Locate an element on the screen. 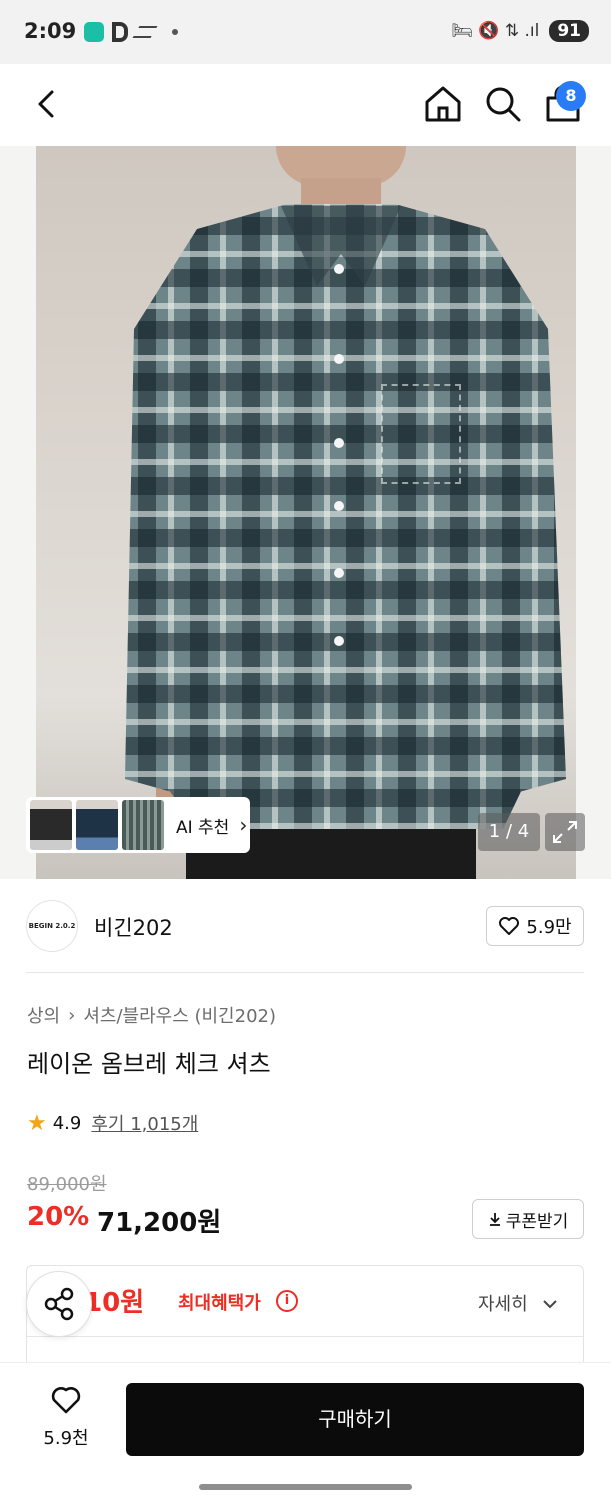 The height and width of the screenshot is (1500, 611). notification-icons is located at coordinates (131, 32).